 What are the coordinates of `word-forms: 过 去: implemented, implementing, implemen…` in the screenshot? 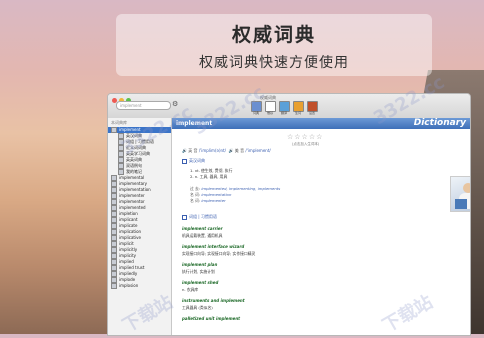 It's located at (235, 195).